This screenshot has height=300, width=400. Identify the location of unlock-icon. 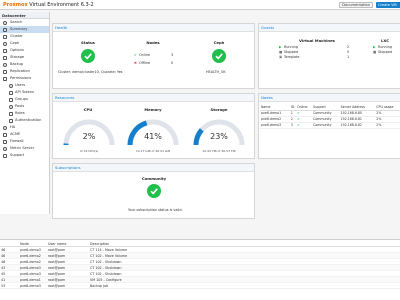
(5, 78).